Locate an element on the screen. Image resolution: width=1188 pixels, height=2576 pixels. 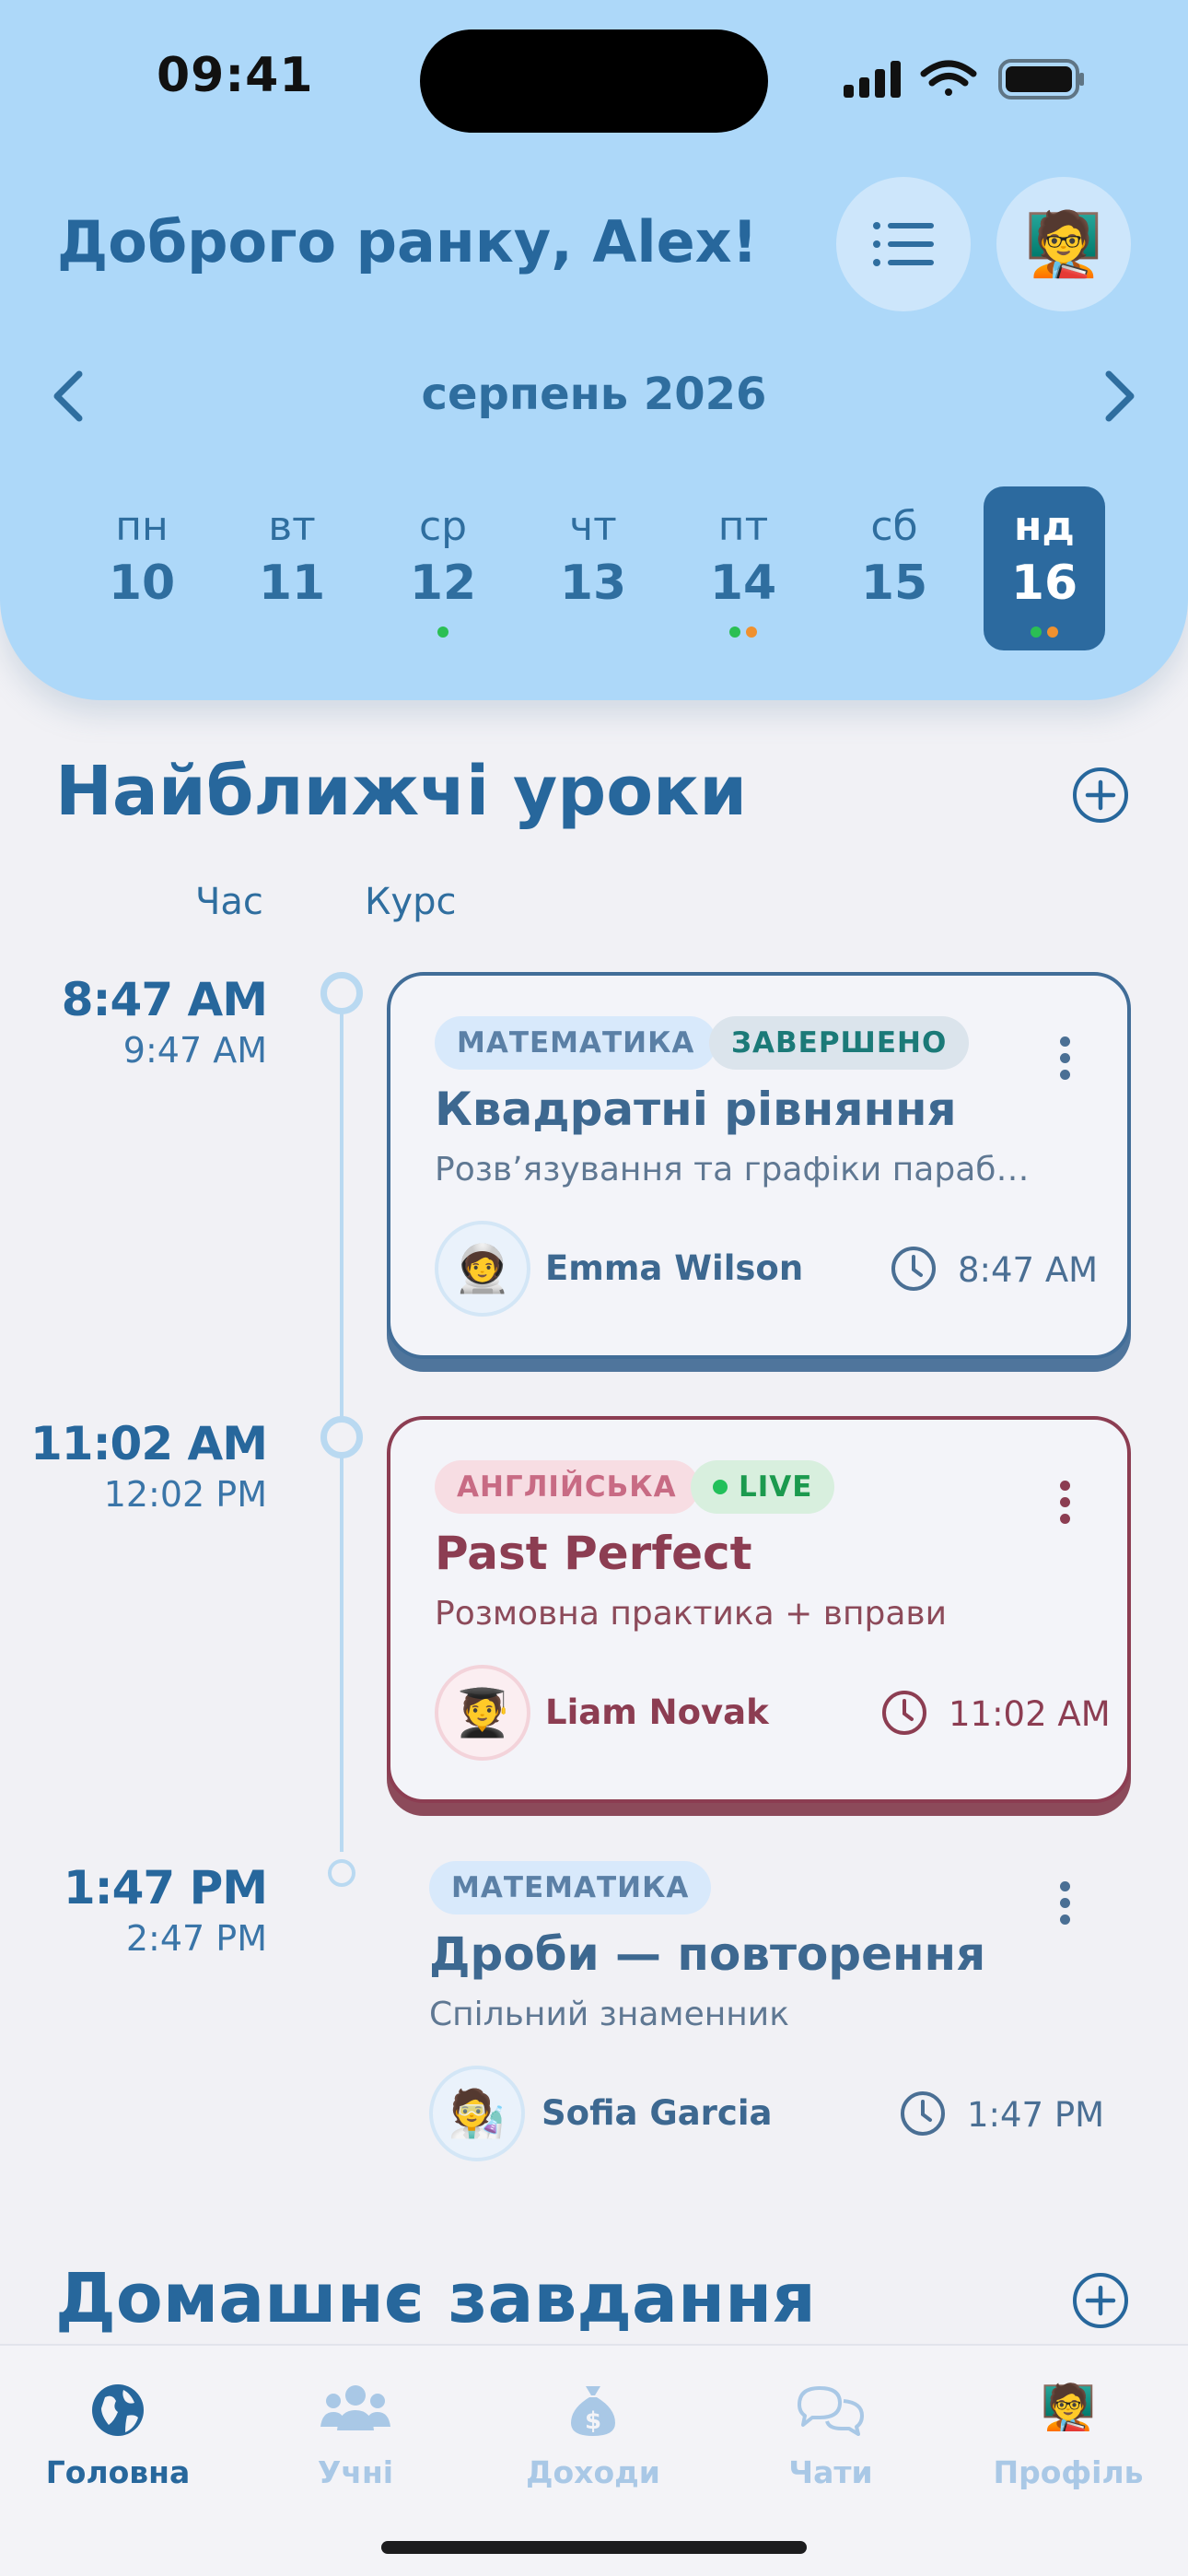
lesson-time: 11:02 AM is located at coordinates (1030, 1714).